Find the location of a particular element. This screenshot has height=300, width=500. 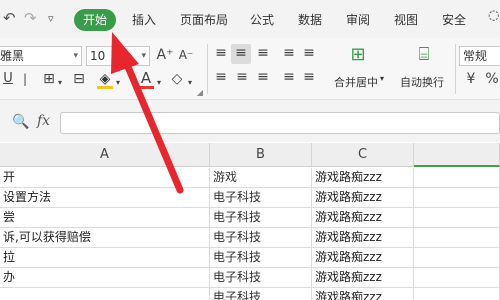

arrow-head is located at coordinates (125, 53).